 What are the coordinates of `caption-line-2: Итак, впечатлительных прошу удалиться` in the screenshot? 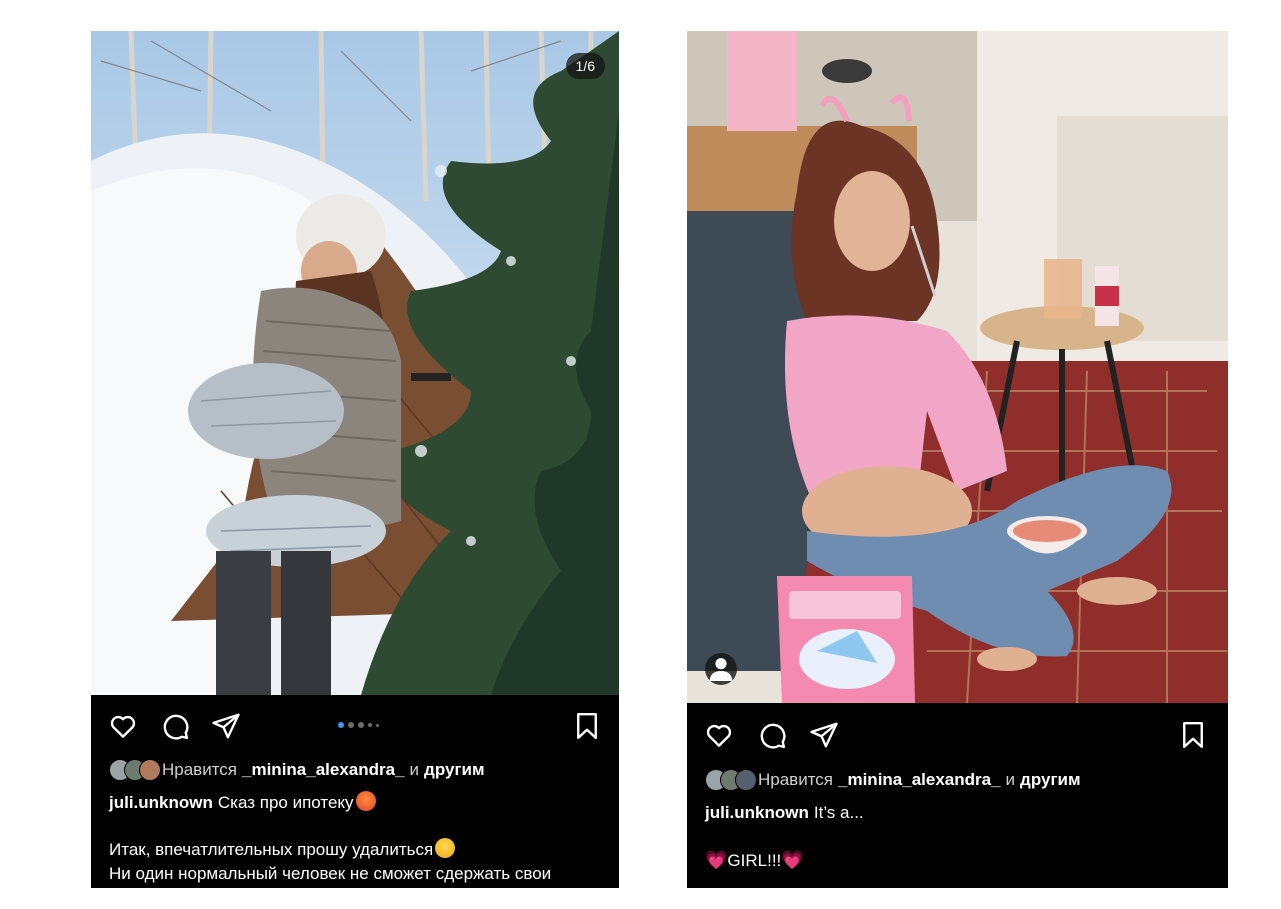 It's located at (271, 849).